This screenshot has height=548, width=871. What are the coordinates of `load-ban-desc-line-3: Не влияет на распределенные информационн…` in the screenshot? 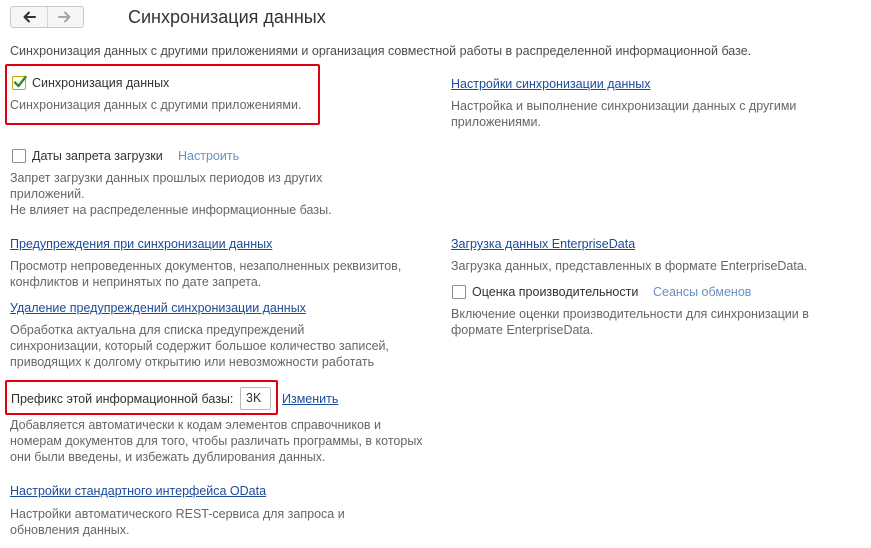 It's located at (171, 210).